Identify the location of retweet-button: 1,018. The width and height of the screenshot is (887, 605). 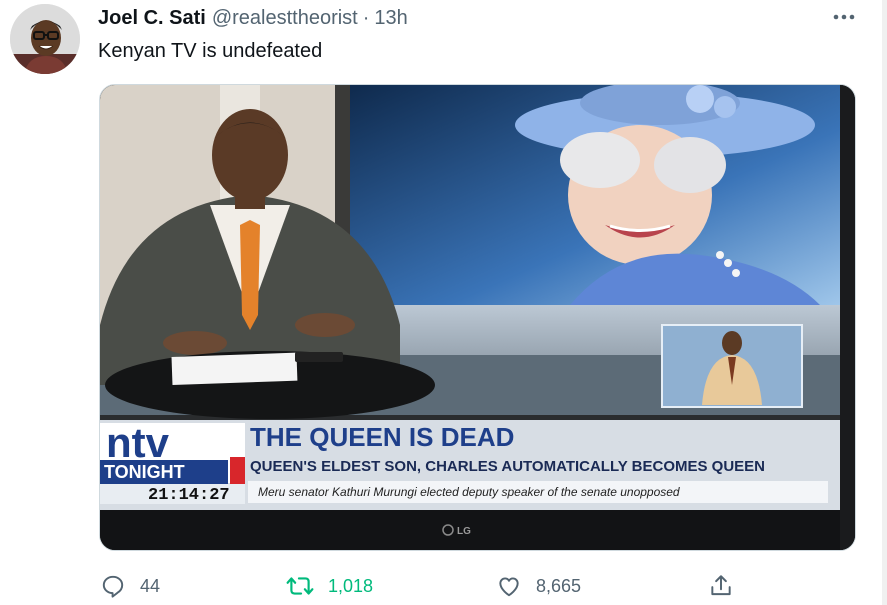
(329, 586).